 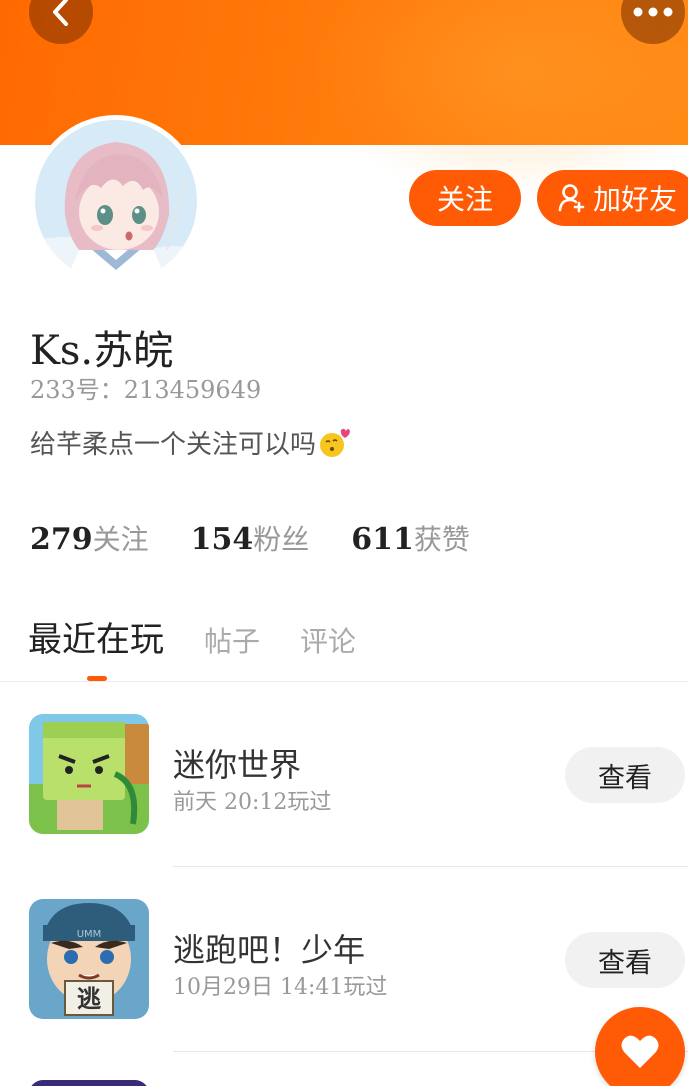 I want to click on add-friend-button: 加好友, so click(x=612, y=198).